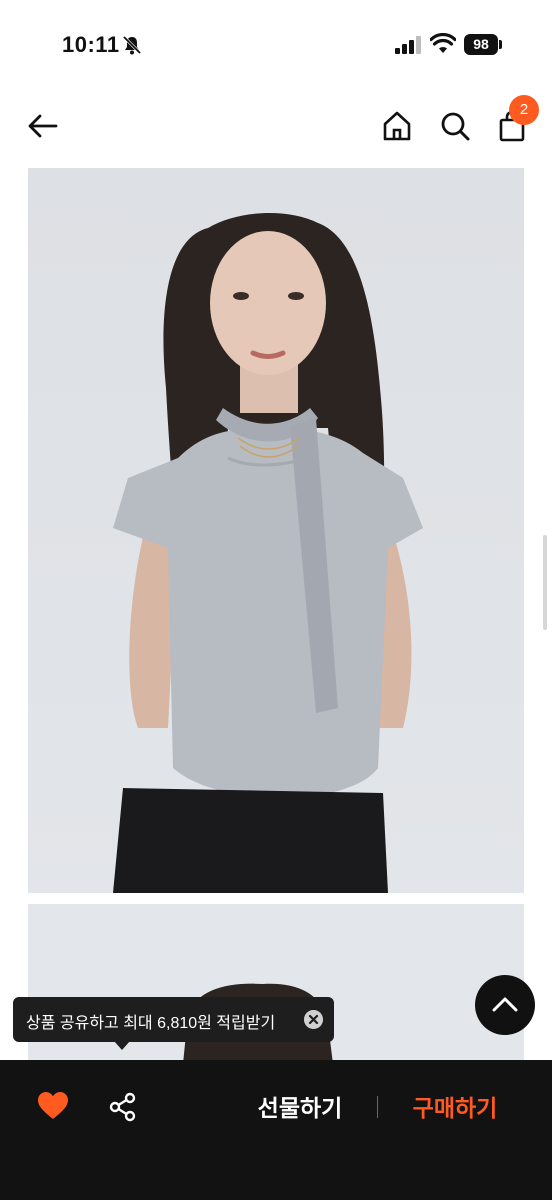 Image resolution: width=552 pixels, height=1200 pixels. What do you see at coordinates (276, 45) in the screenshot?
I see `status-bar: 10:11 98` at bounding box center [276, 45].